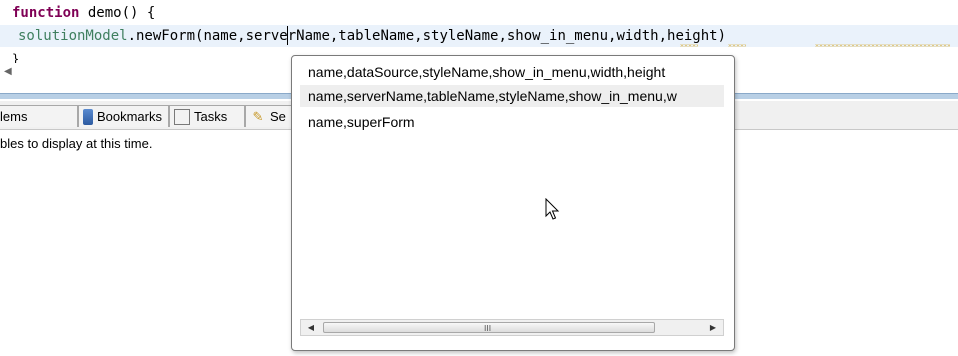 The image size is (958, 356). What do you see at coordinates (46, 13) in the screenshot?
I see `function-keyword: function` at bounding box center [46, 13].